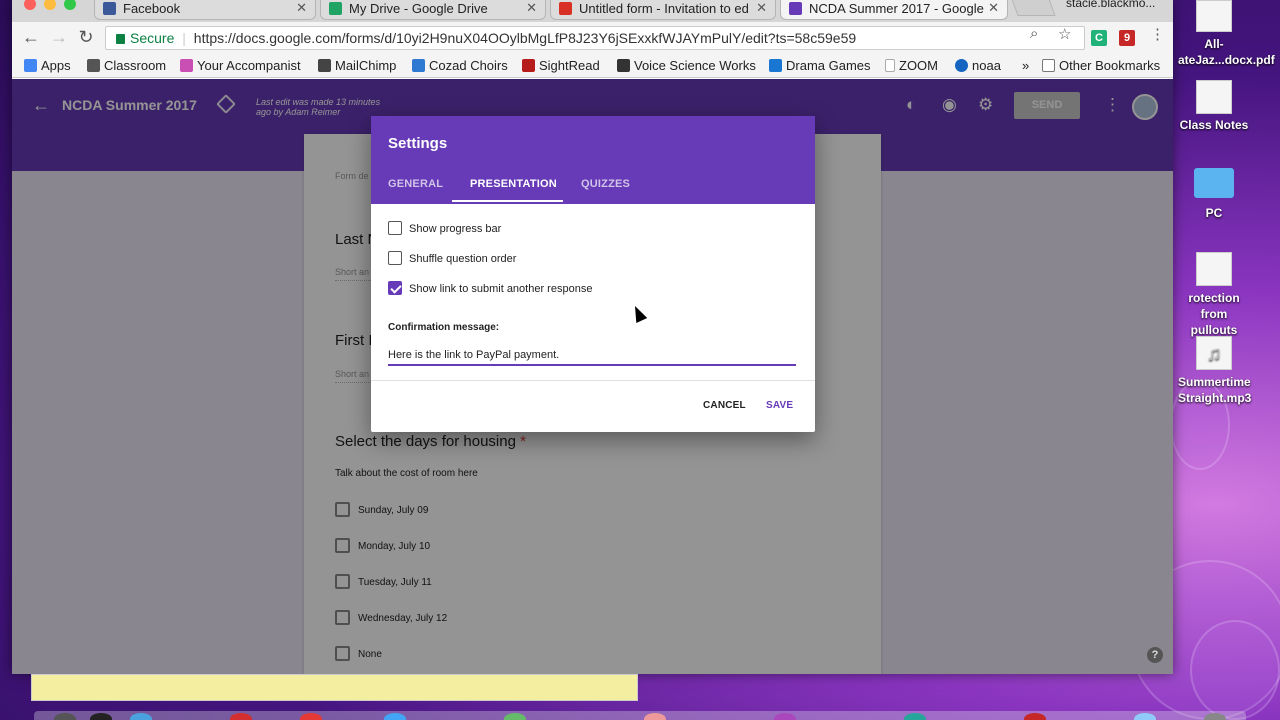  I want to click on menu-kebab-icon: ⋮, so click(1157, 34).